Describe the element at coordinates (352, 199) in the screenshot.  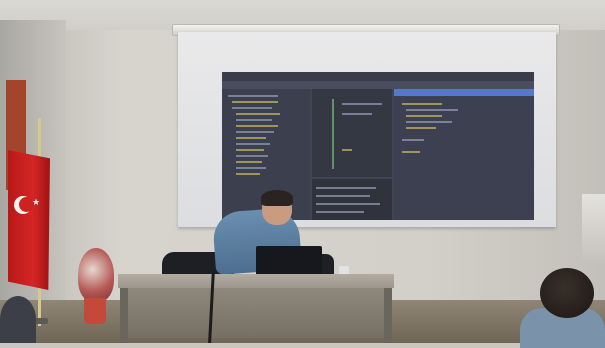
I see `ide-output-panel` at that location.